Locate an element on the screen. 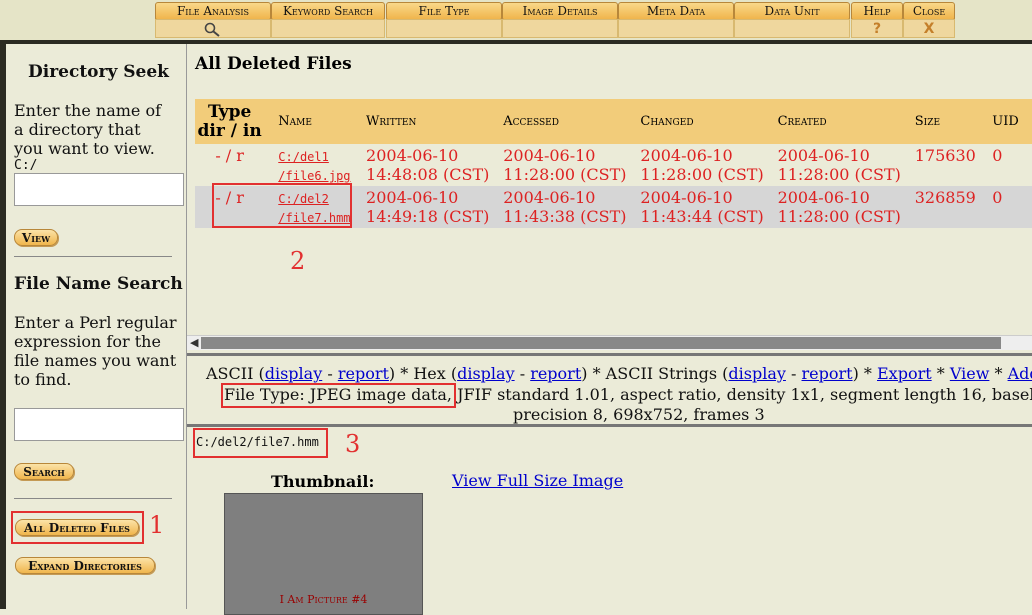 Image resolution: width=1032 pixels, height=615 pixels. view-button: View is located at coordinates (36, 237).